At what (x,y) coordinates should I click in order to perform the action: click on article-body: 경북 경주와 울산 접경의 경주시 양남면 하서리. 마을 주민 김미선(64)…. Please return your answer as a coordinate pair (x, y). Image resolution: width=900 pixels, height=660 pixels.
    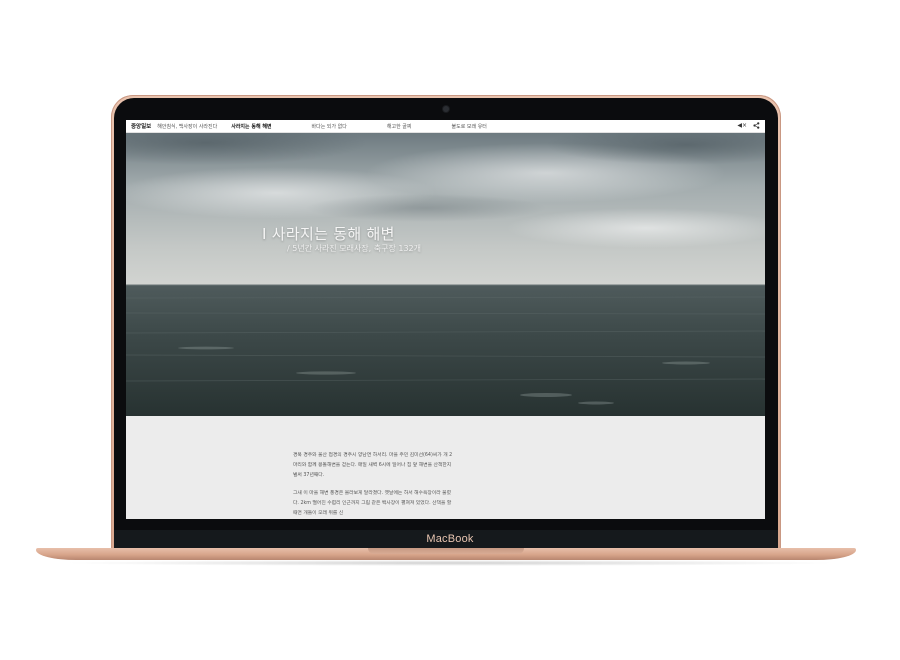
    Looking at the image, I should click on (373, 485).